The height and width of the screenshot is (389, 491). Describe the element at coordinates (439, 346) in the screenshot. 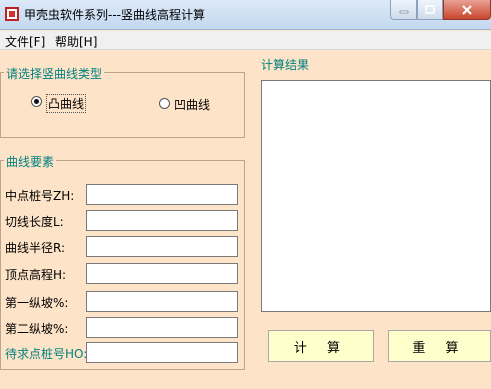

I see `reset-button: 重 算` at that location.